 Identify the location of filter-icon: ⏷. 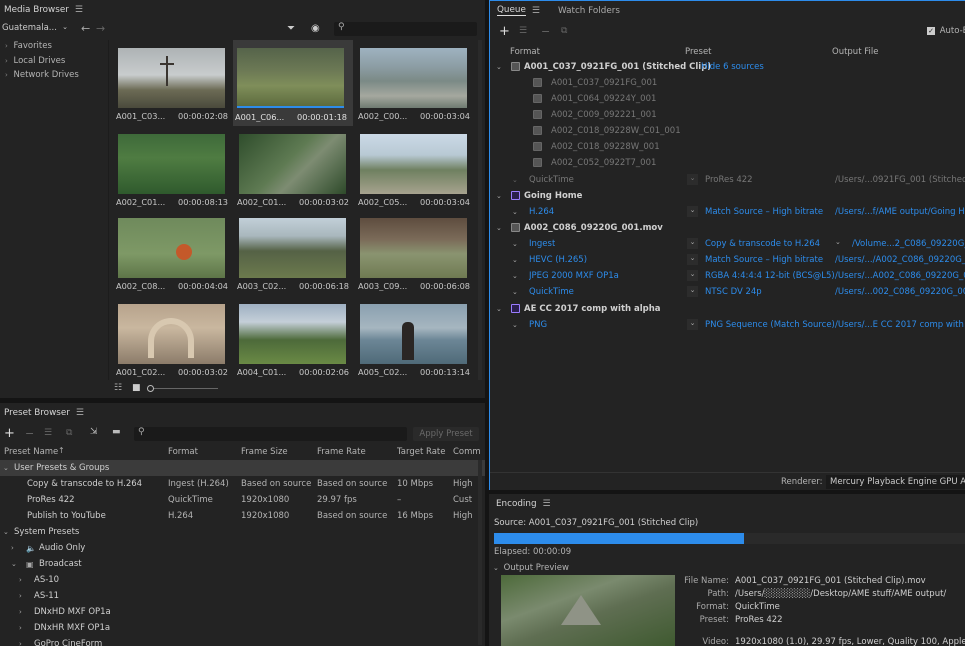
(291, 28).